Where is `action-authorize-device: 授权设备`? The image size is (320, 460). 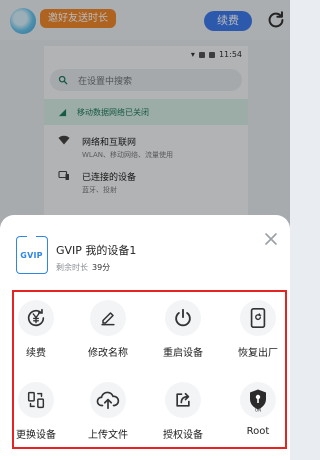
action-authorize-device: 授权设备 is located at coordinates (183, 411).